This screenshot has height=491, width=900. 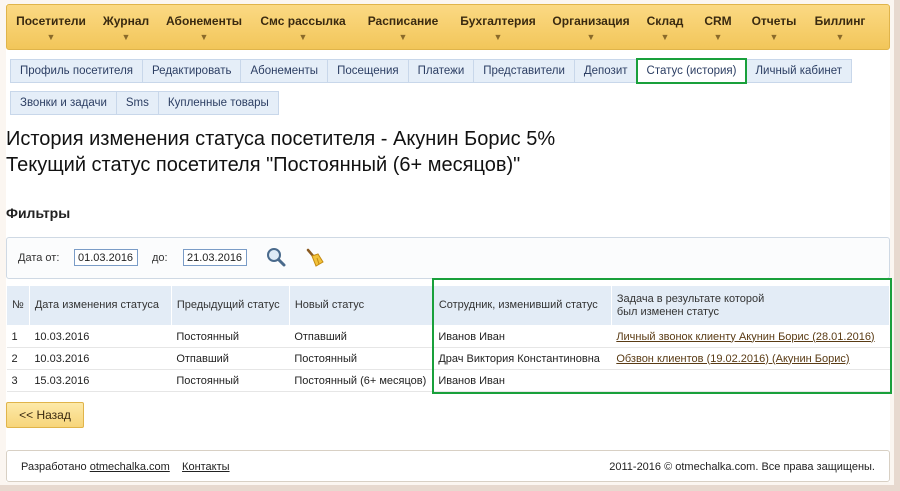 I want to click on cell-new-status: Отпавший, so click(x=361, y=336).